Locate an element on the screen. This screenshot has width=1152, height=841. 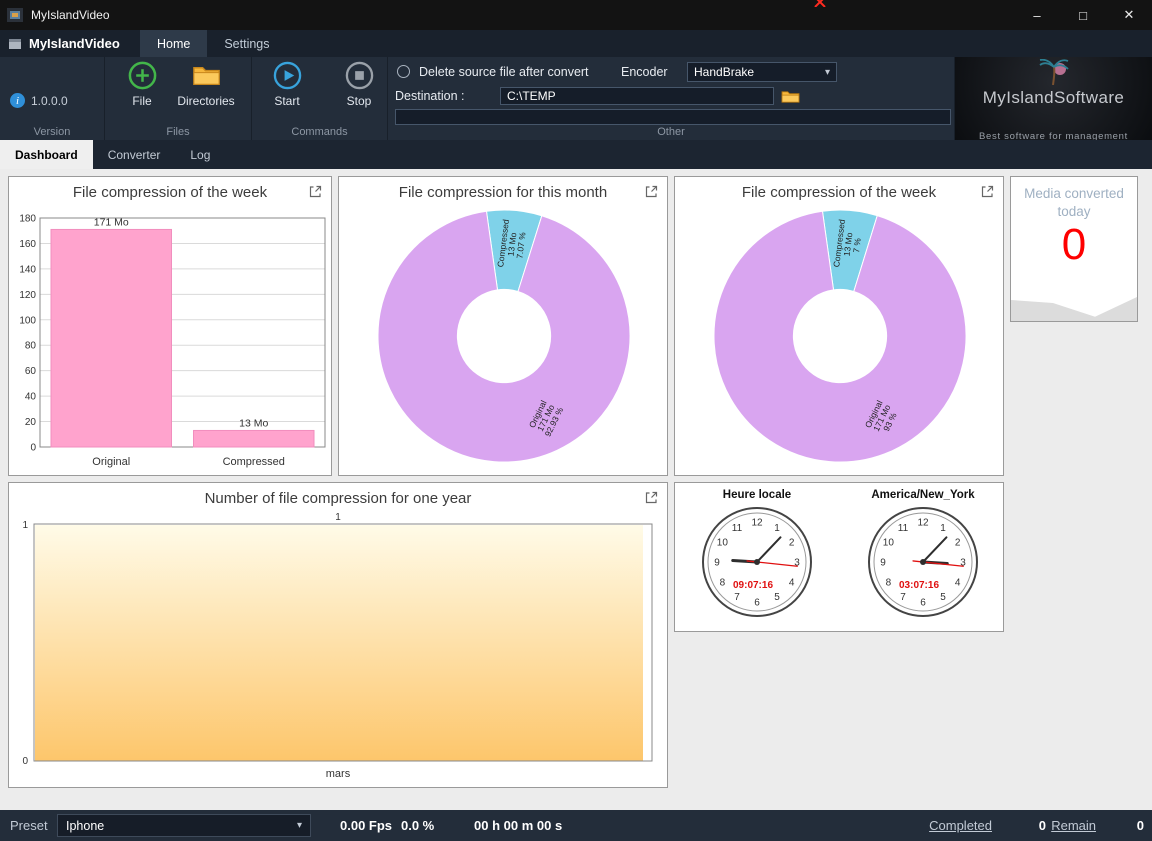
svg-text: 13 Mo is located at coordinates (253, 423).